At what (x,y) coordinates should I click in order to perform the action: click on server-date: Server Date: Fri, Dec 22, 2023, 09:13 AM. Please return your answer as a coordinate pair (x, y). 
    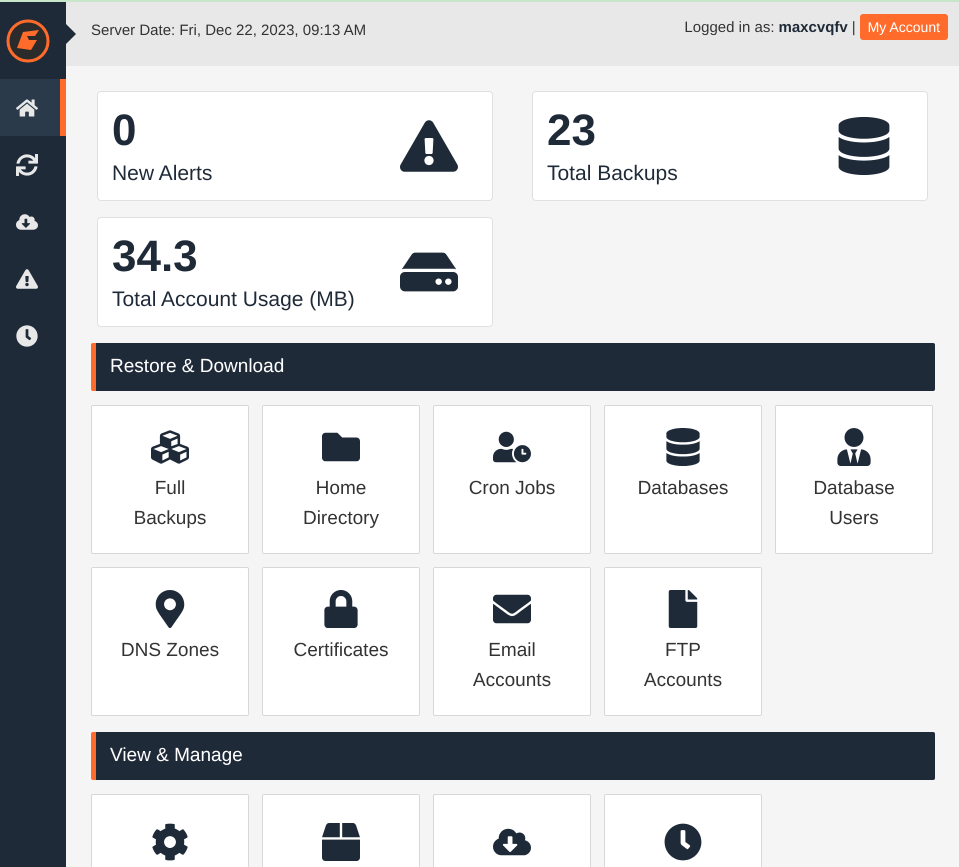
    Looking at the image, I should click on (228, 30).